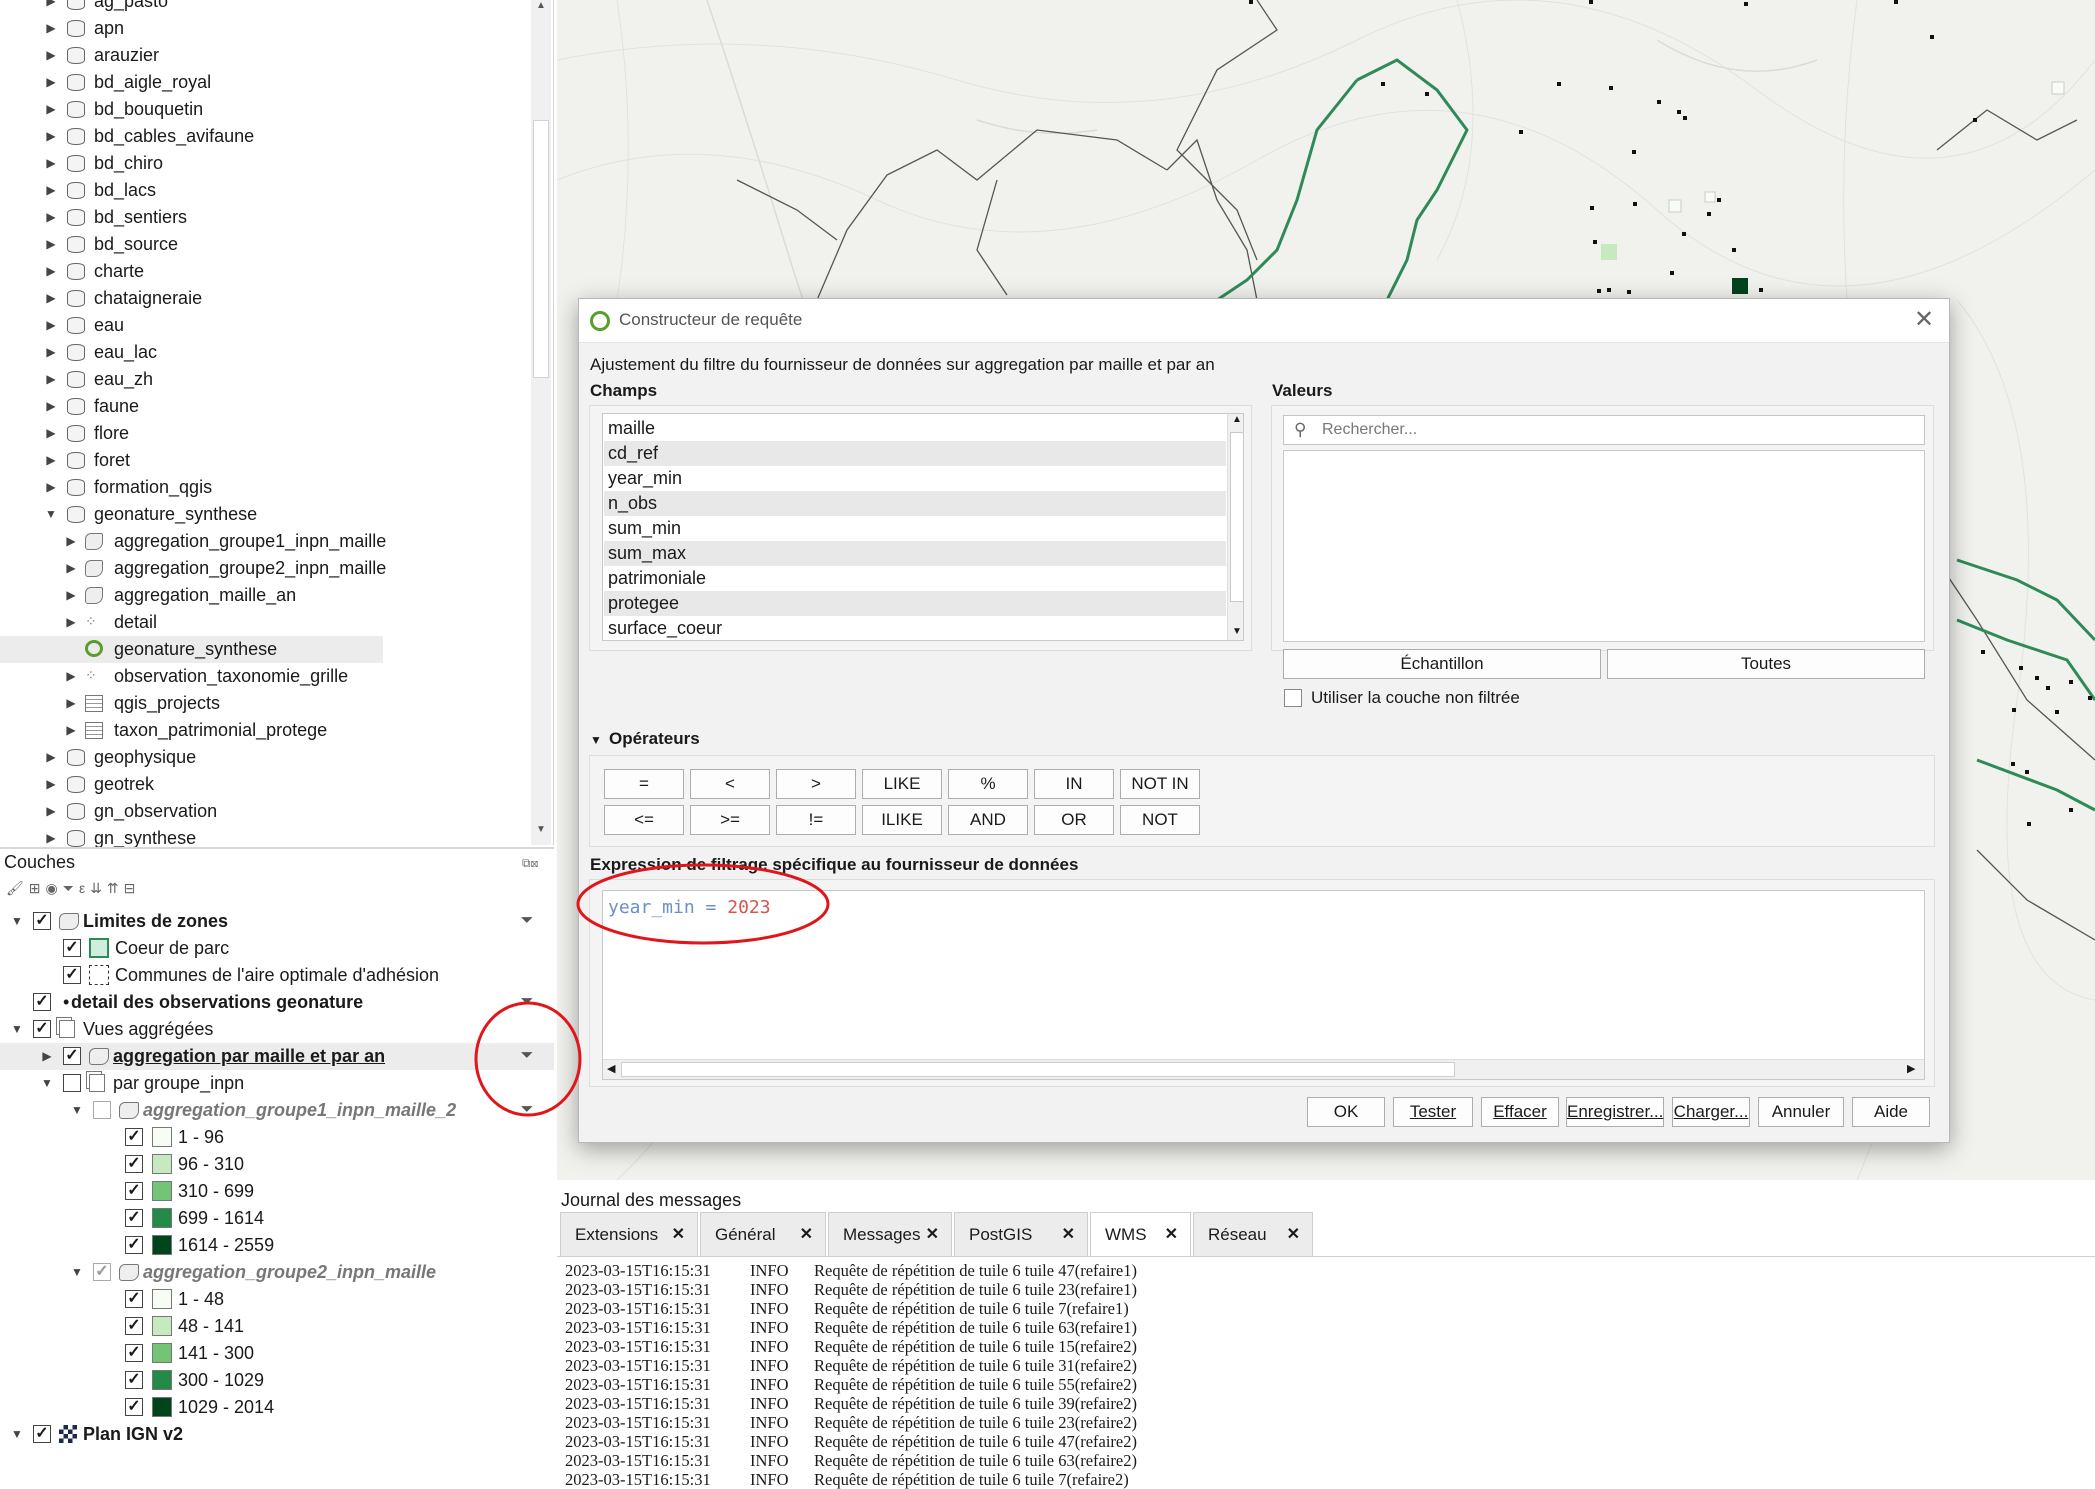 The width and height of the screenshot is (2095, 1489). I want to click on browser-item: ▶ taxon_patrimonial_protege, so click(267, 730).